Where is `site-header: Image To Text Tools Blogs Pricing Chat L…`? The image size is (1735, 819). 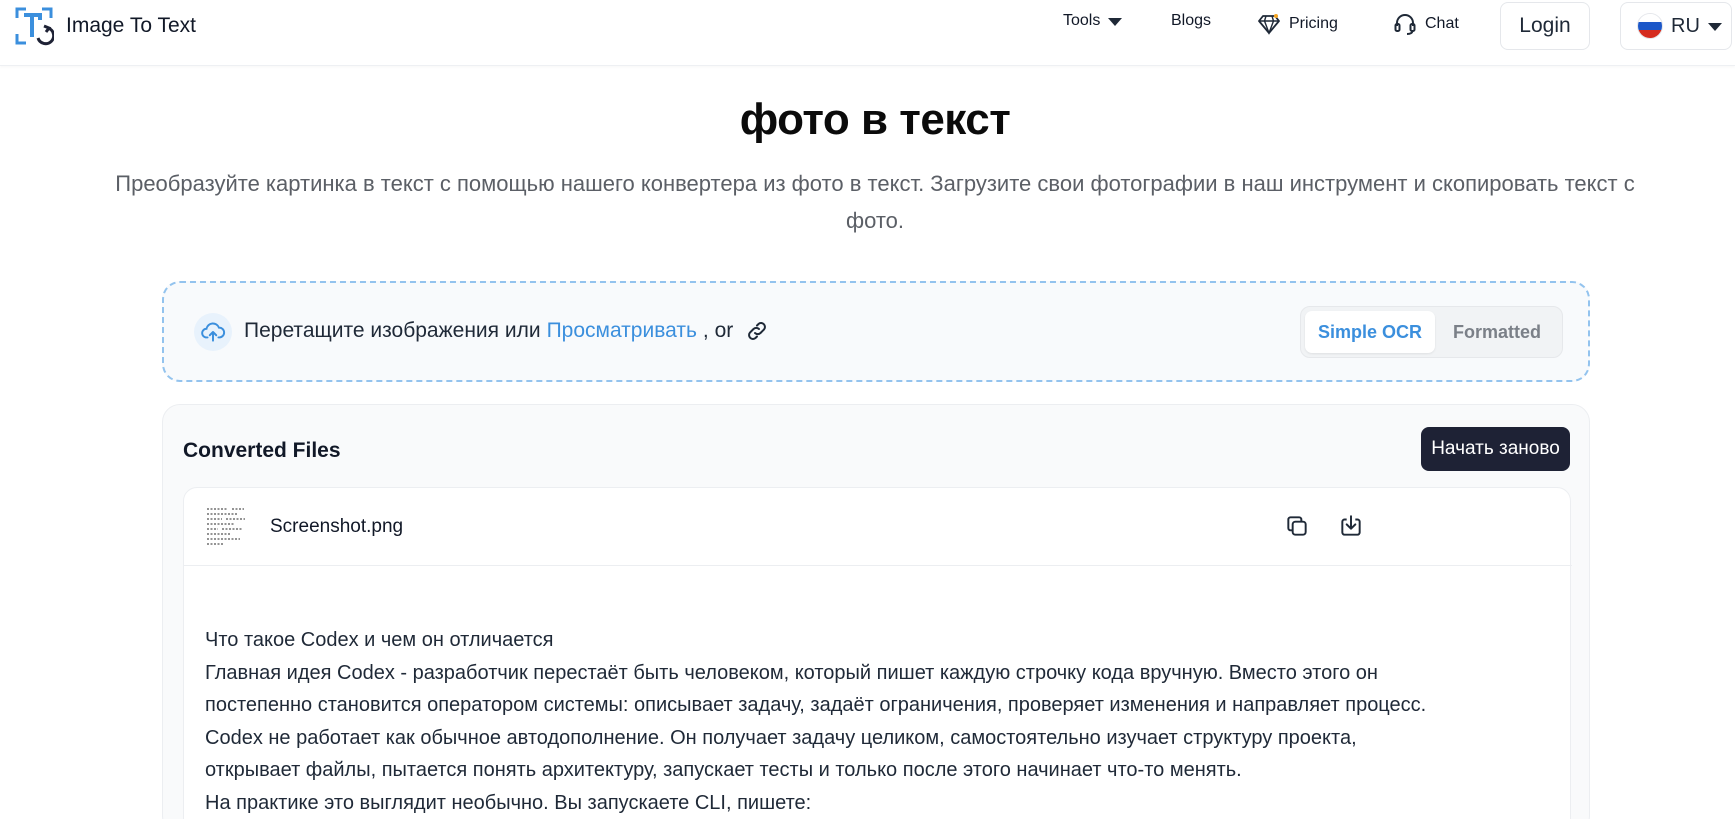
site-header: Image To Text Tools Blogs Pricing Chat L… is located at coordinates (867, 33).